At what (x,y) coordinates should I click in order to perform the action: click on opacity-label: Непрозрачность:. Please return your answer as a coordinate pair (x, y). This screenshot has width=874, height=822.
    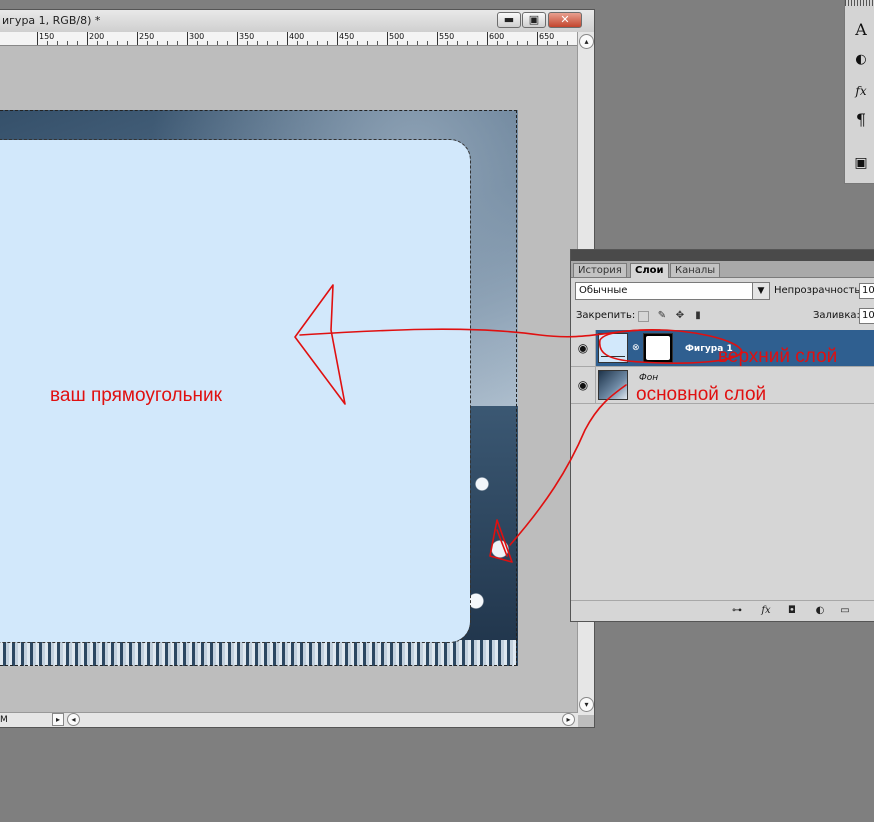
    Looking at the image, I should click on (819, 290).